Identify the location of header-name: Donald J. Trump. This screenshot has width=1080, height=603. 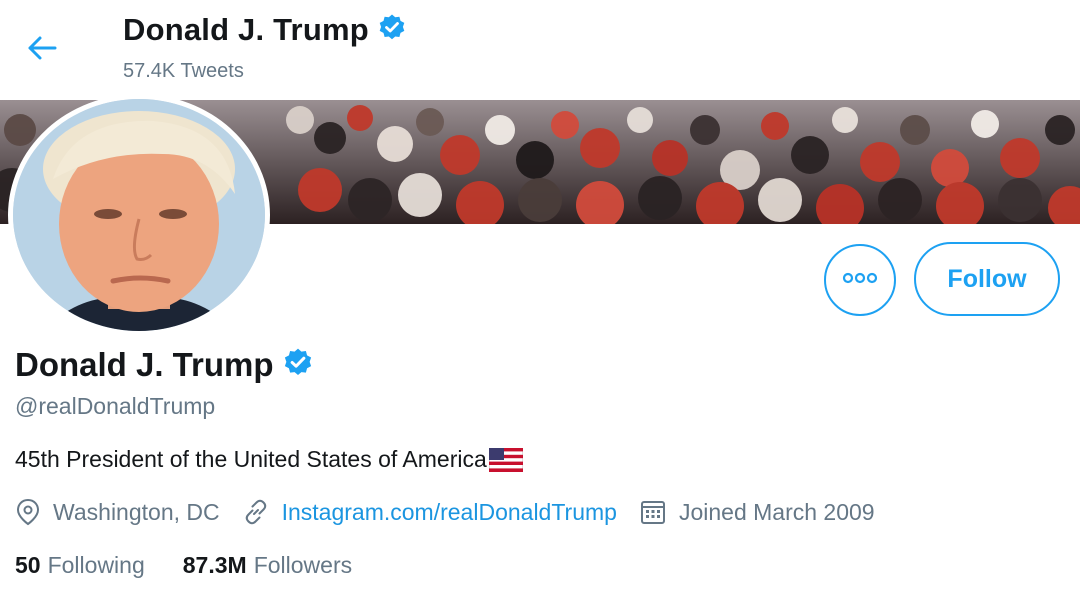
(246, 29).